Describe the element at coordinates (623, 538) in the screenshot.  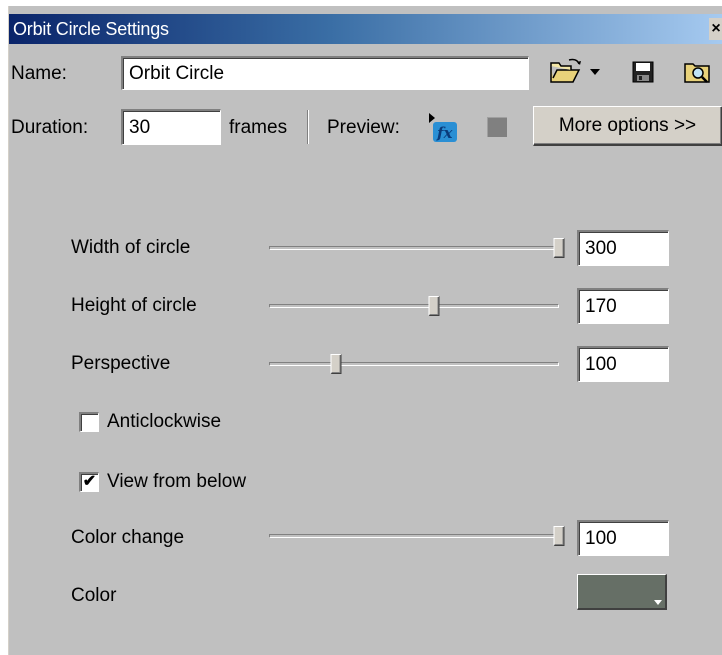
I see `color-change-input` at that location.